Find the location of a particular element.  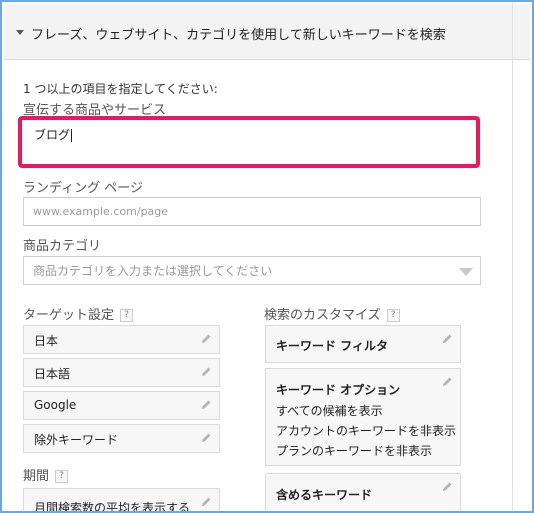

chip-label: 月間検索数の平均を表示する is located at coordinates (112, 507).